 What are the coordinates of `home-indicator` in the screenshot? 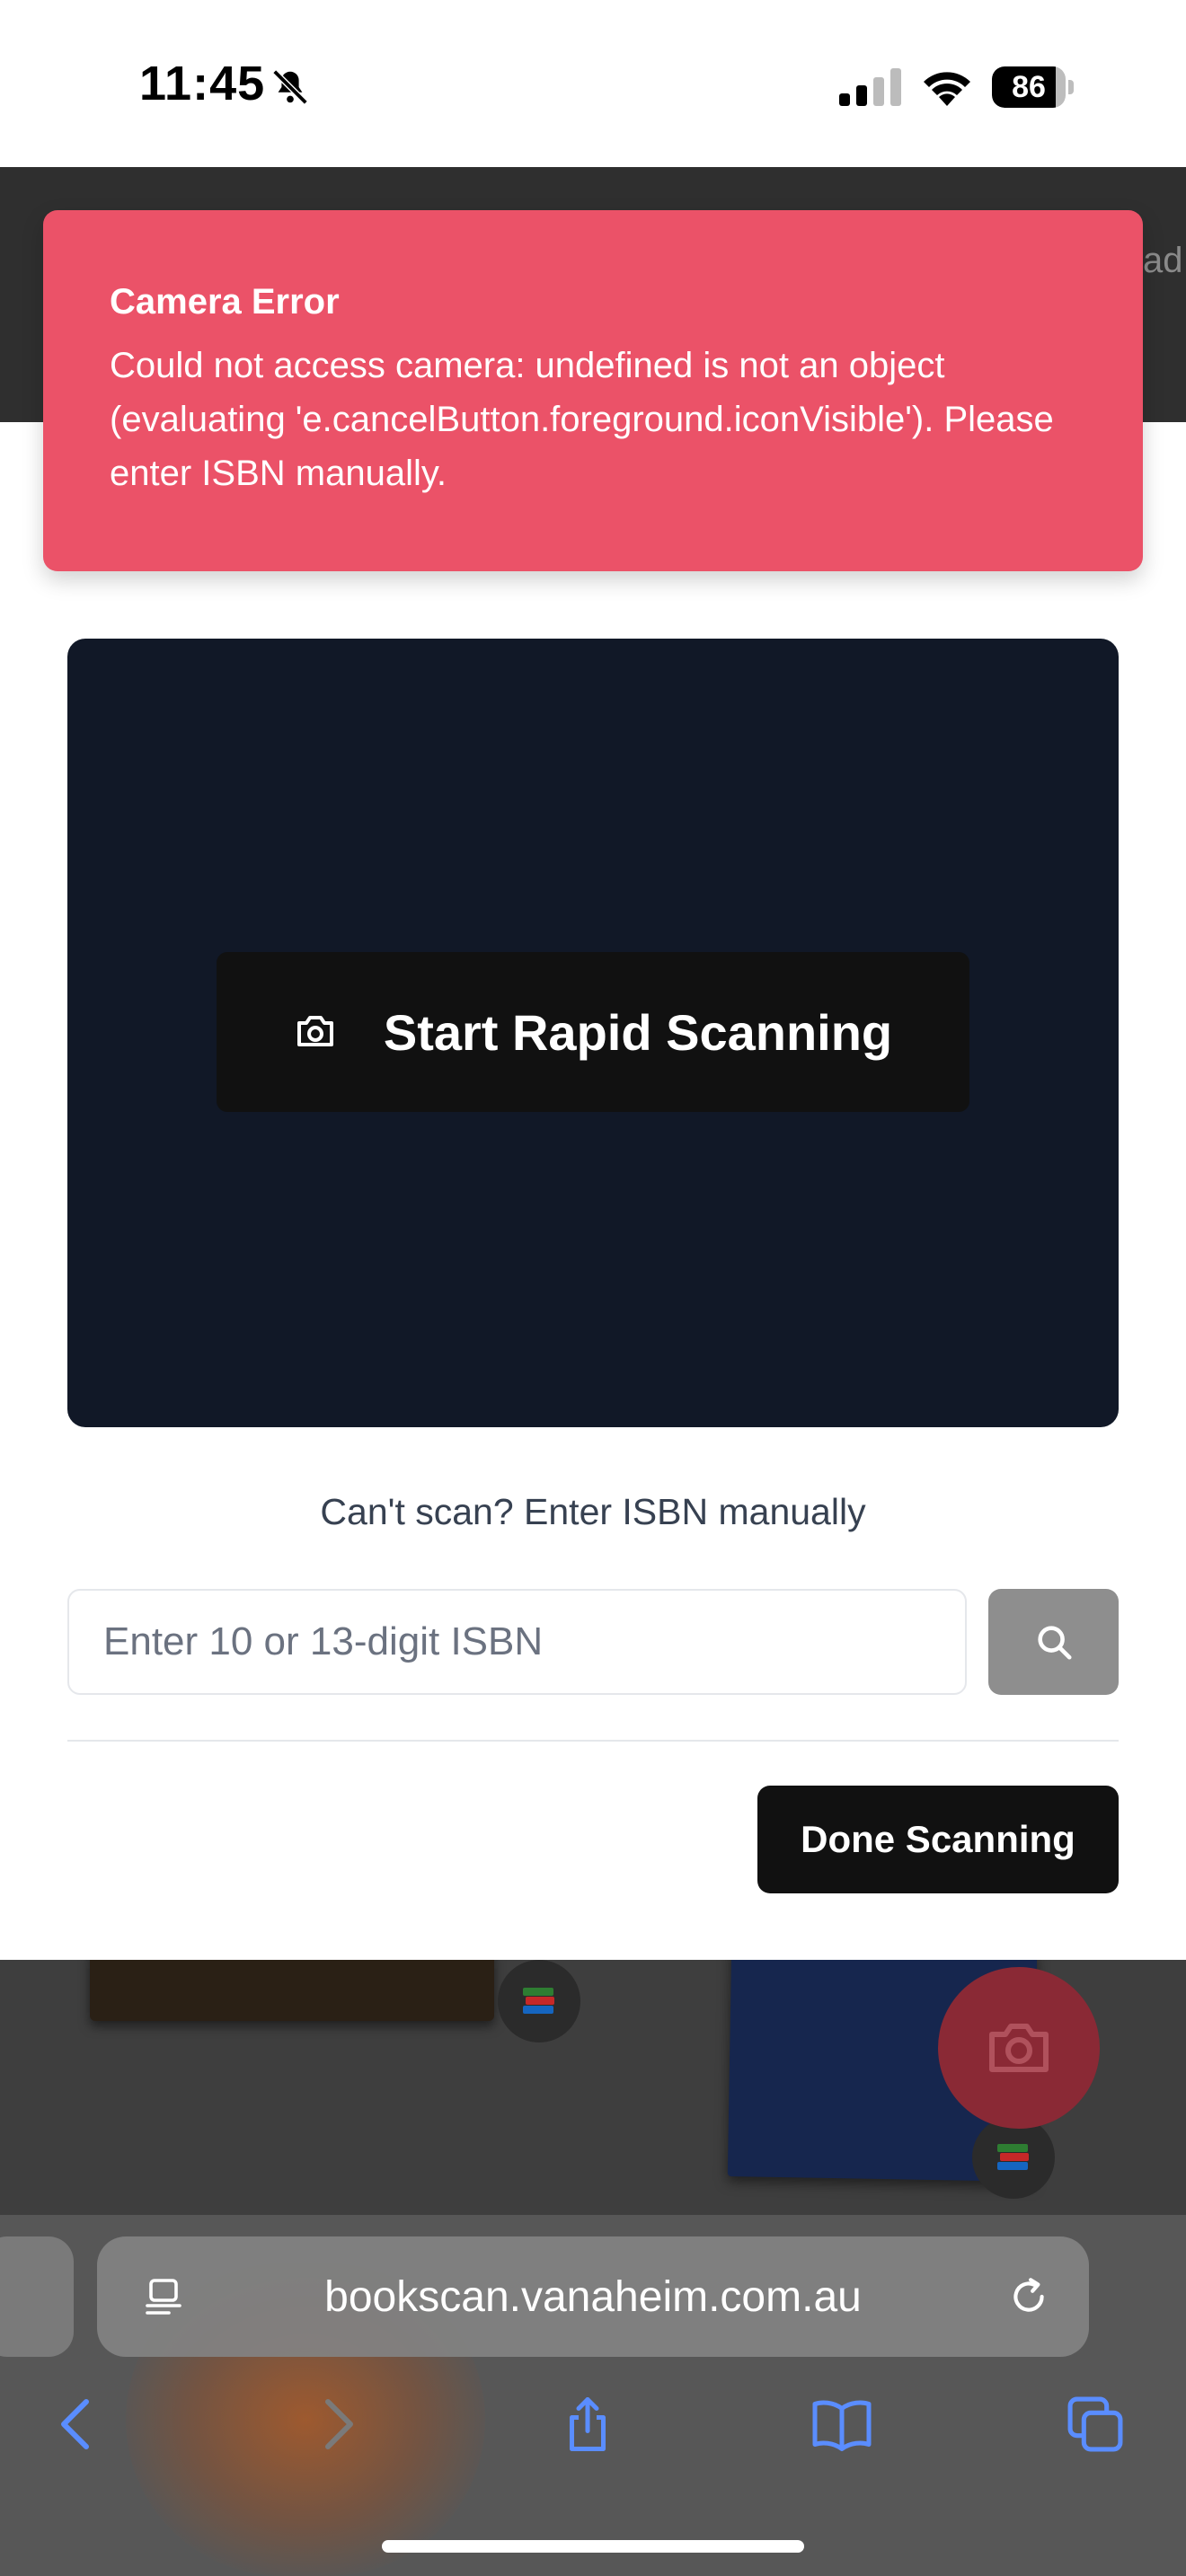 It's located at (593, 2546).